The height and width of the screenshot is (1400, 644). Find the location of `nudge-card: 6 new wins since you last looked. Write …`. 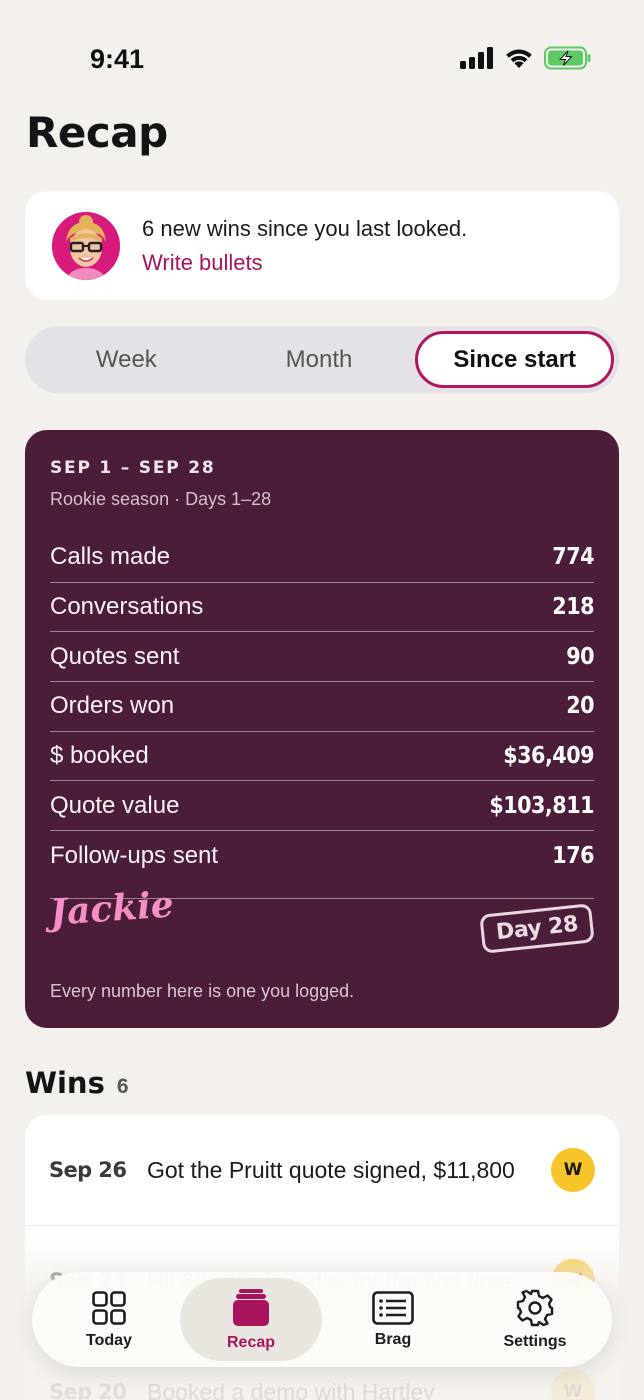

nudge-card: 6 new wins since you last looked. Write … is located at coordinates (322, 245).